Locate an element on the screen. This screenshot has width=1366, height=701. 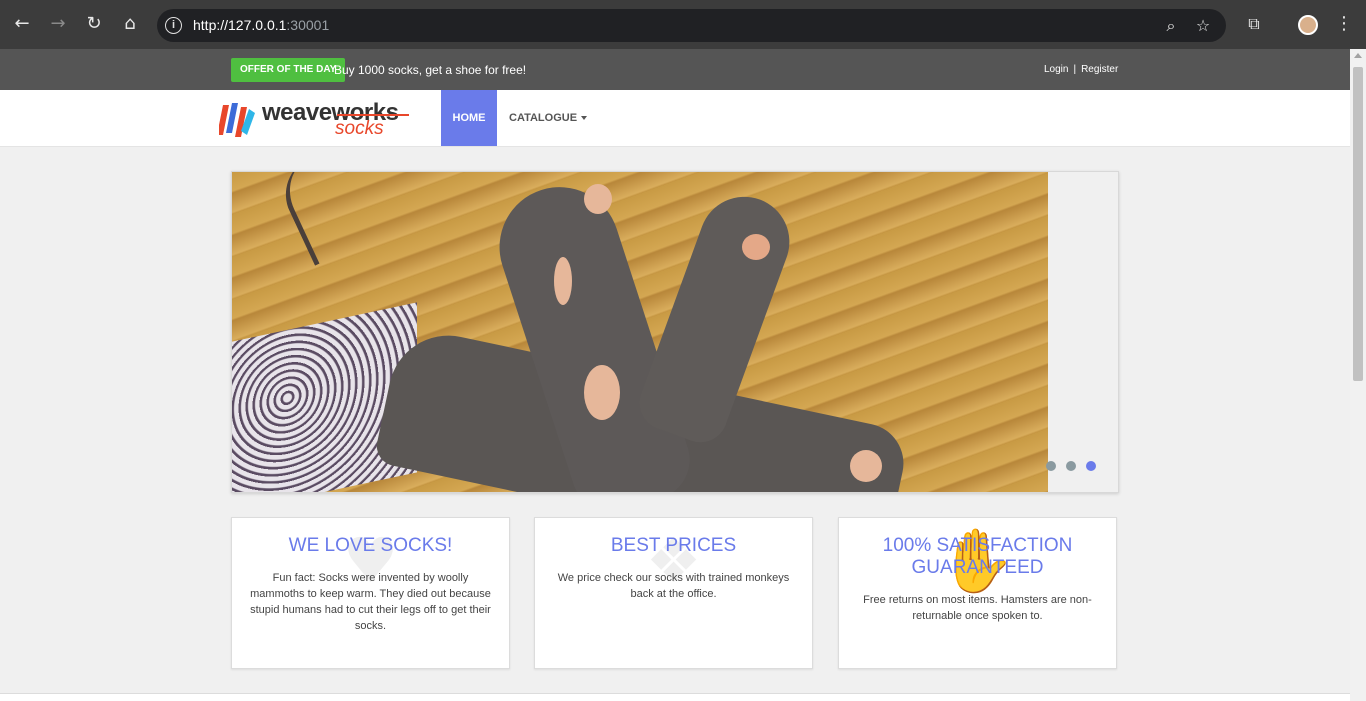
forward-icon: → is located at coordinates (58, 24).